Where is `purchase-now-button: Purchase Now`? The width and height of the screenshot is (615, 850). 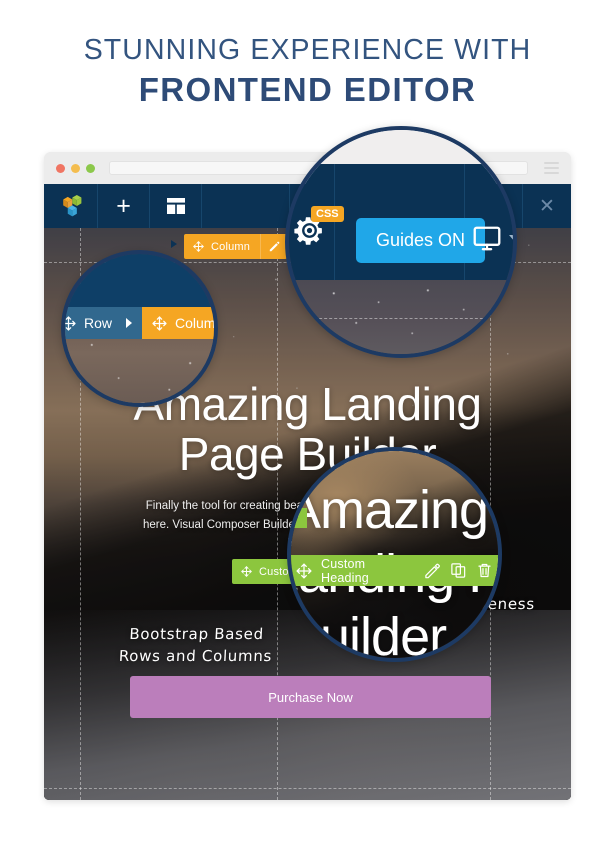 purchase-now-button: Purchase Now is located at coordinates (310, 697).